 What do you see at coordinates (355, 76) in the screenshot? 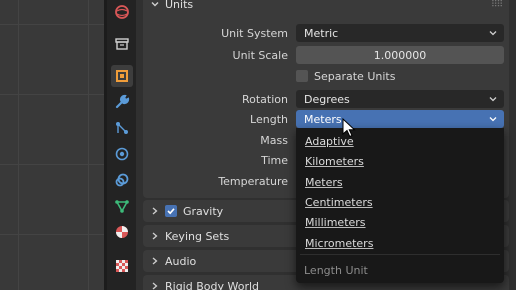
I see `separate-units-label: Separate Units` at bounding box center [355, 76].